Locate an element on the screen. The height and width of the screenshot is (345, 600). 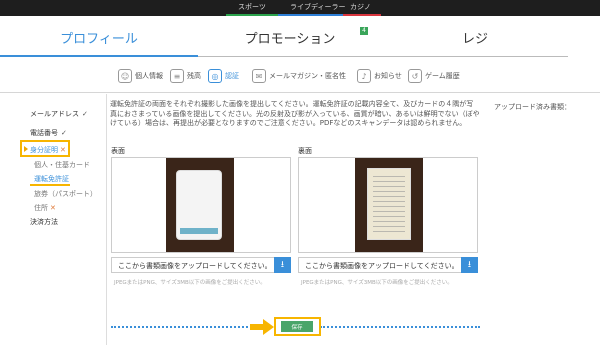
subnav-label: ゲーム履歴 is located at coordinates (442, 76).